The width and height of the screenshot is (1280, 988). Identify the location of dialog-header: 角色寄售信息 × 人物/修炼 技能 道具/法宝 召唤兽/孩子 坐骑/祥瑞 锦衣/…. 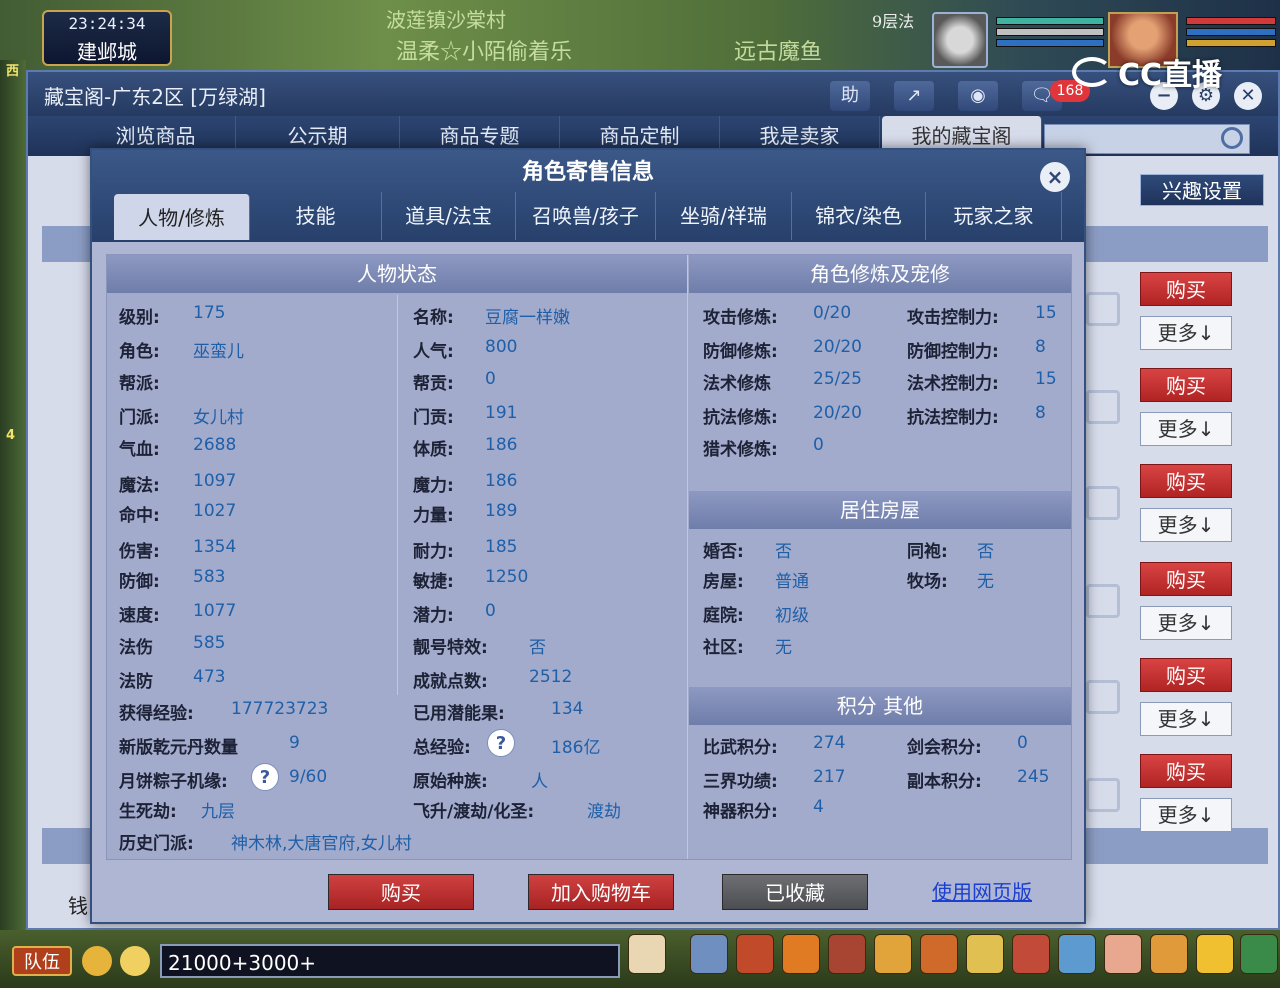
(588, 196).